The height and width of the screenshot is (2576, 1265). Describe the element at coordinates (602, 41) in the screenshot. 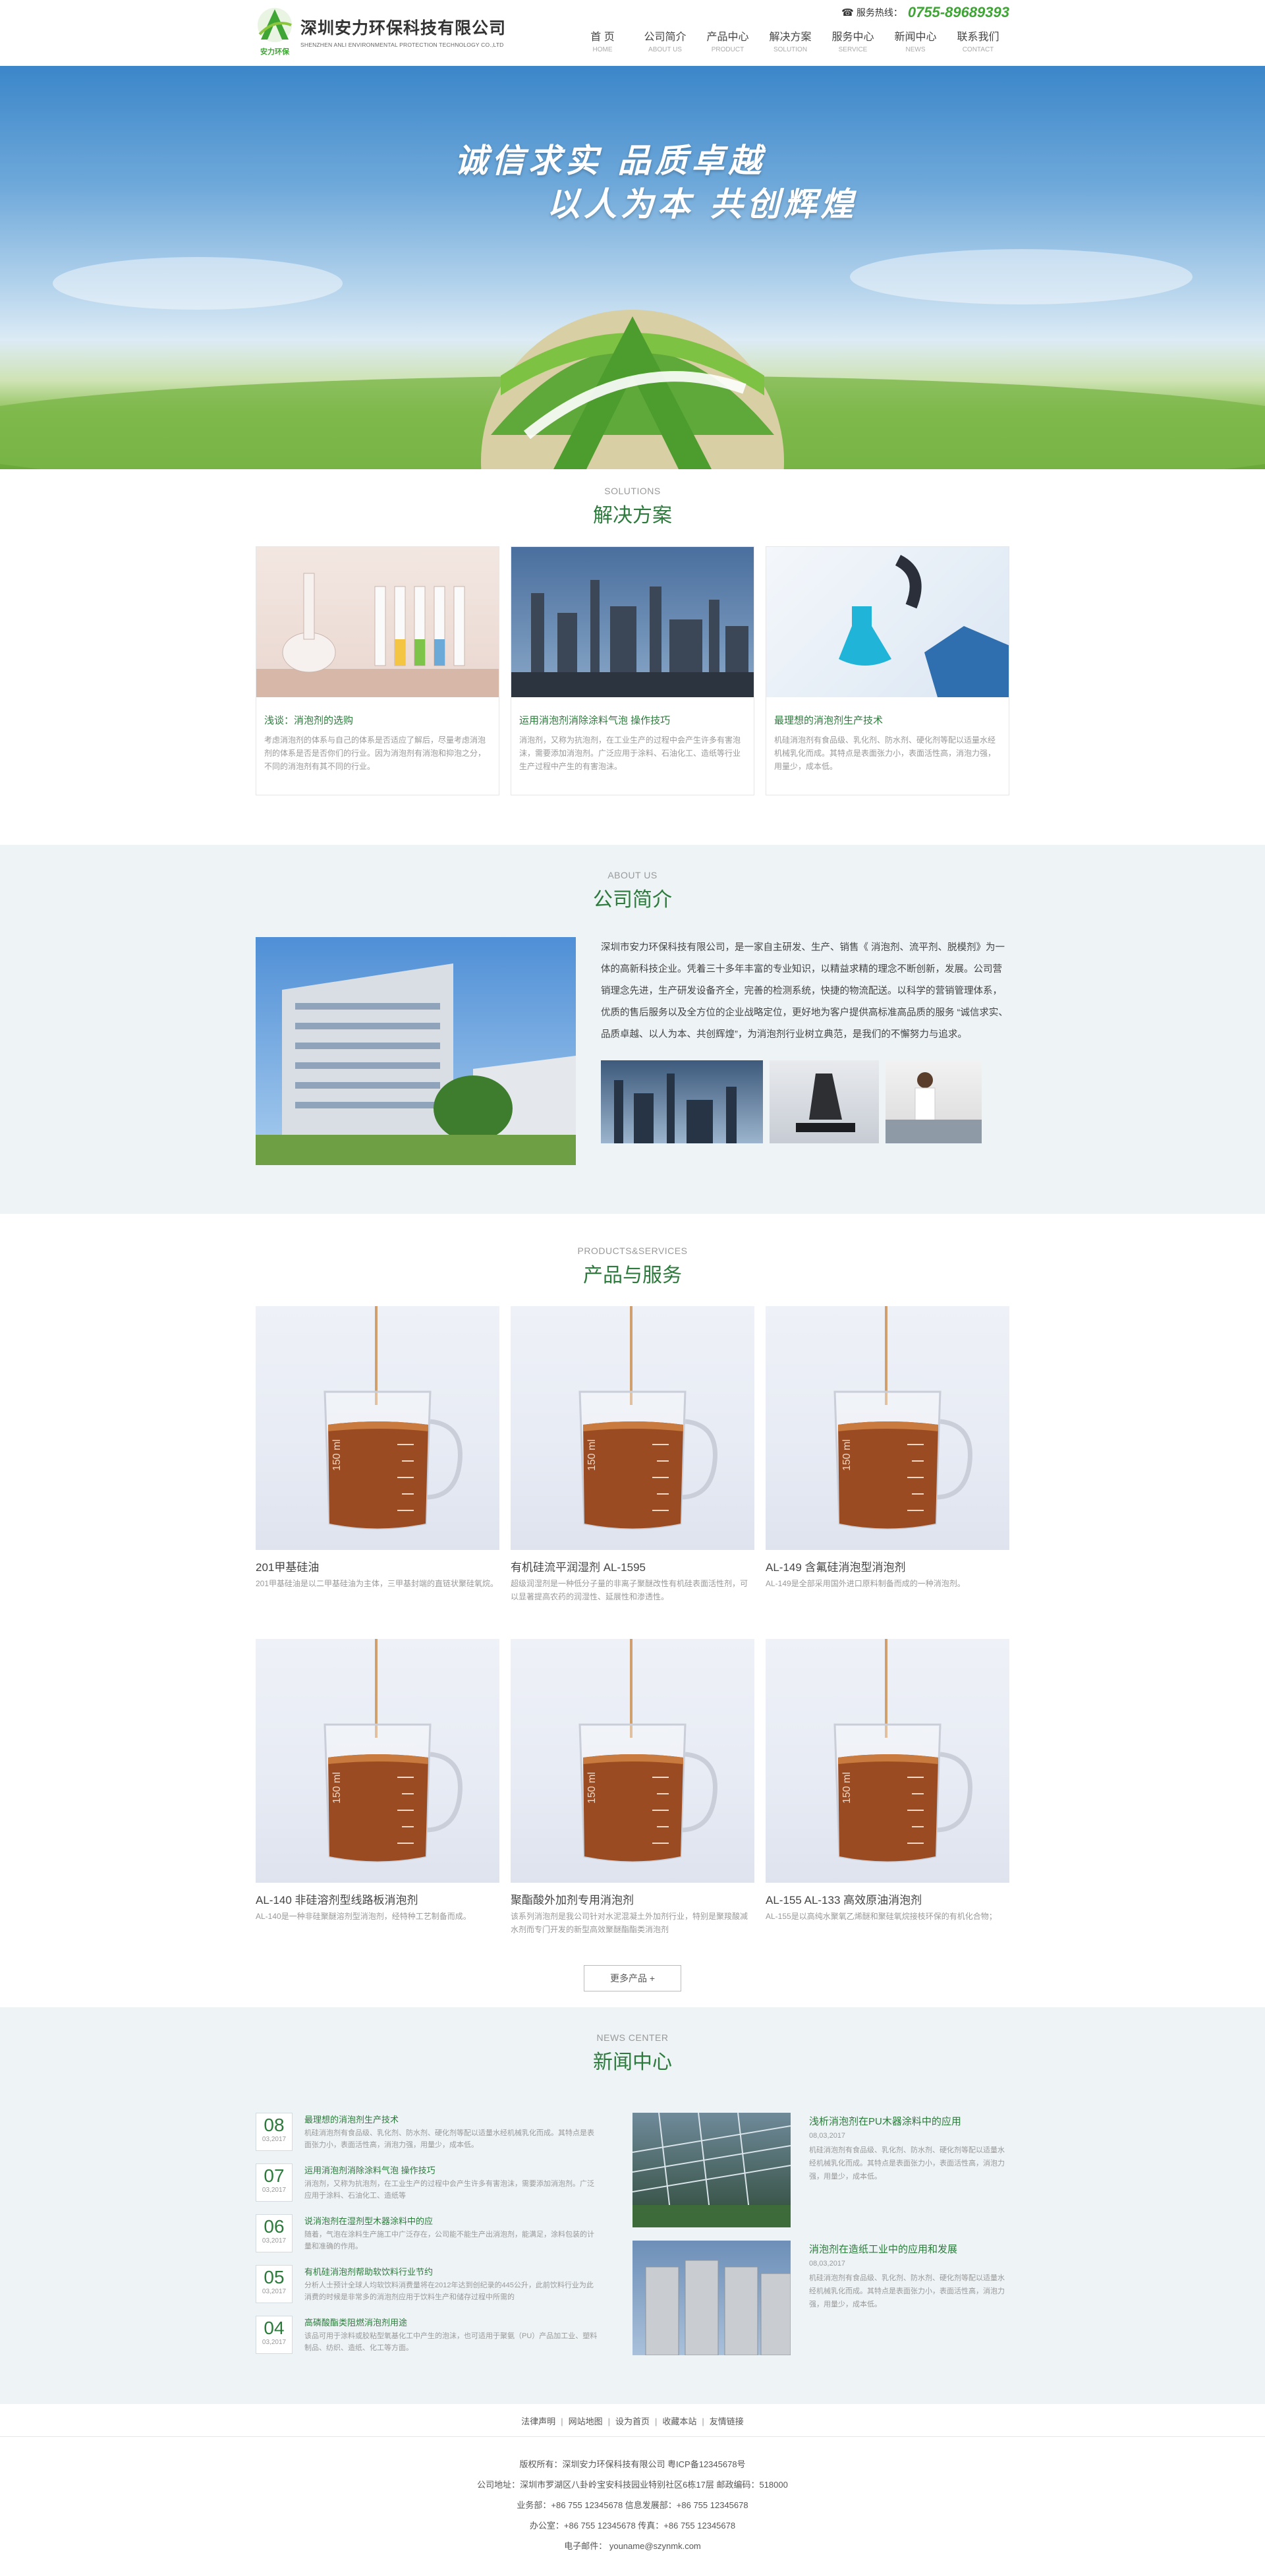

I see `nav-home: 首 页 HOME` at that location.